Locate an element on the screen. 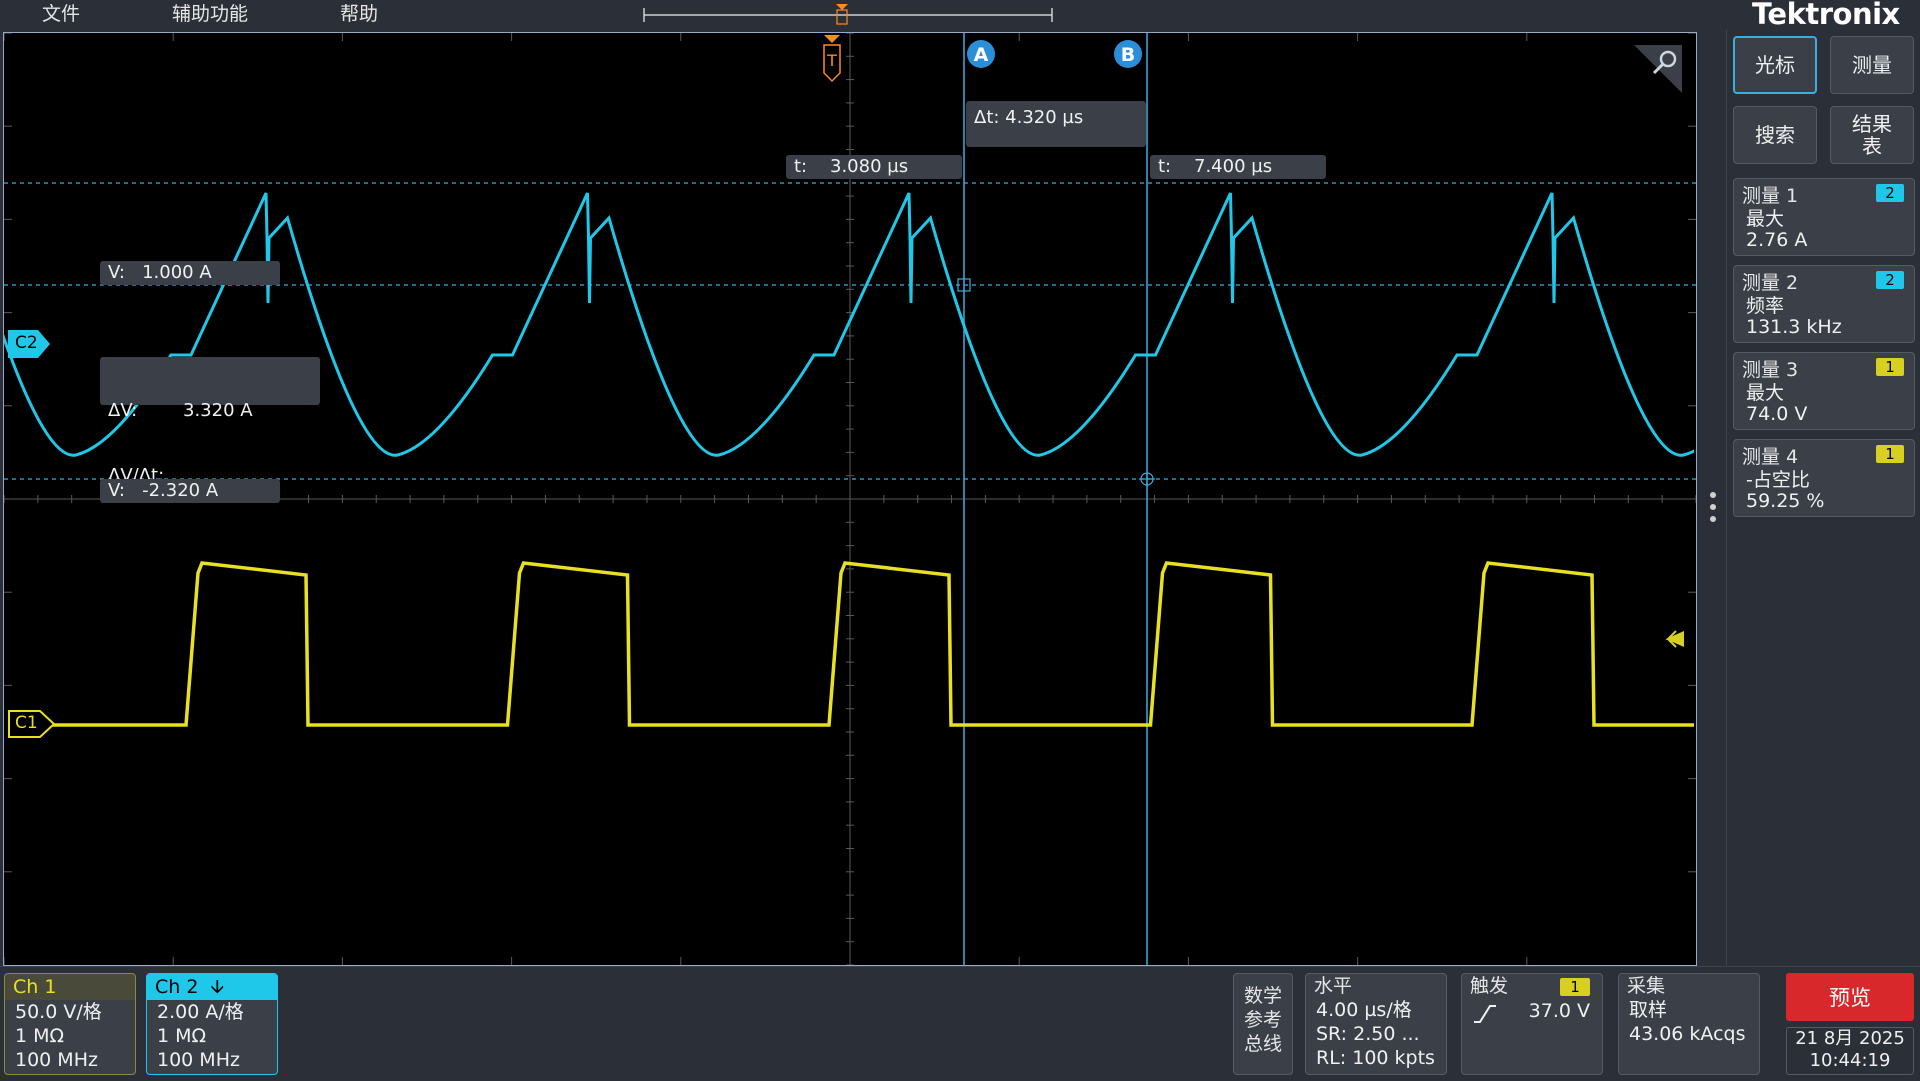 This screenshot has height=1081, width=1920. cursor-a-time-readout: t: 3.080 µs is located at coordinates (874, 167).